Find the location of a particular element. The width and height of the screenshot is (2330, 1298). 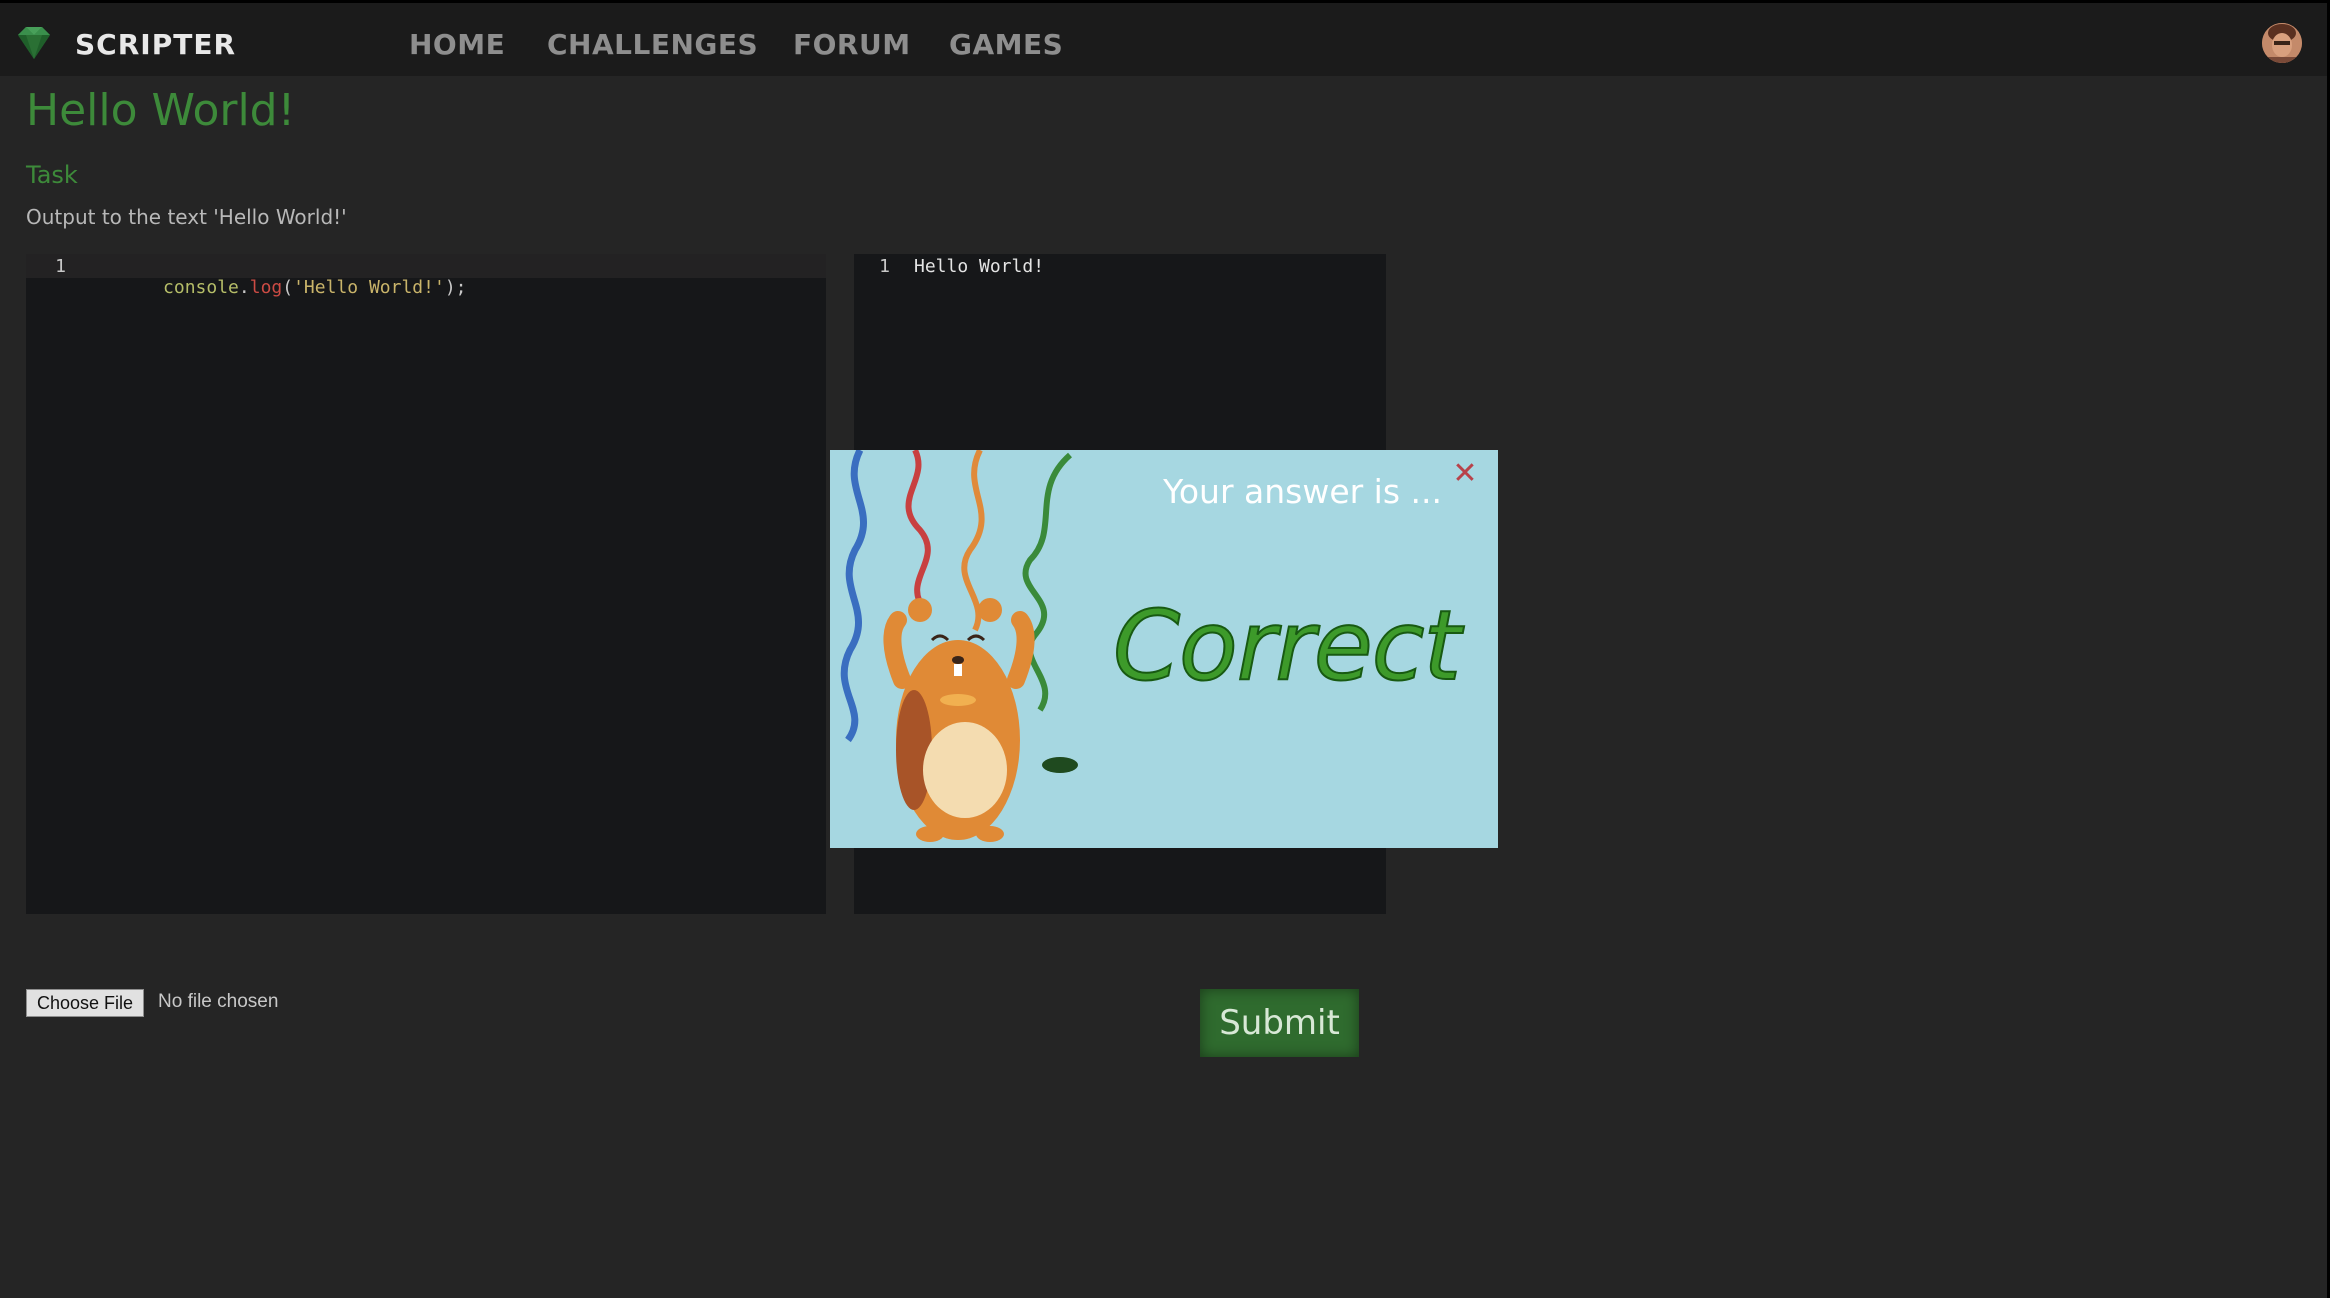

user-avatar is located at coordinates (2282, 43).